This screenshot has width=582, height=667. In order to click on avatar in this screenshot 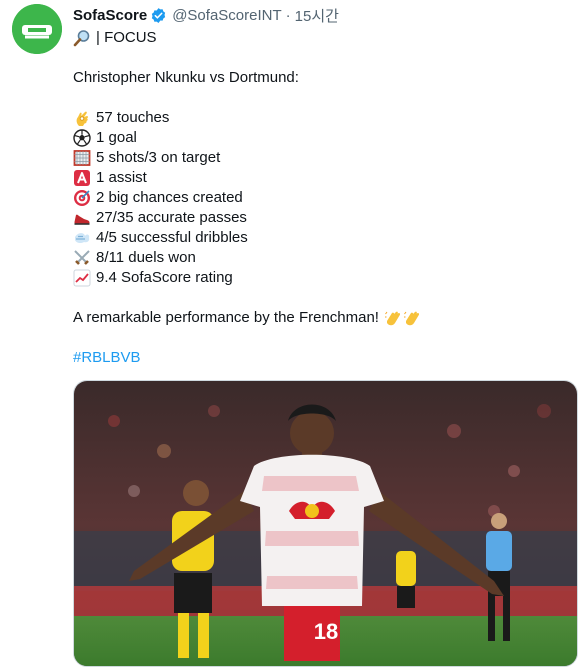, I will do `click(37, 29)`.